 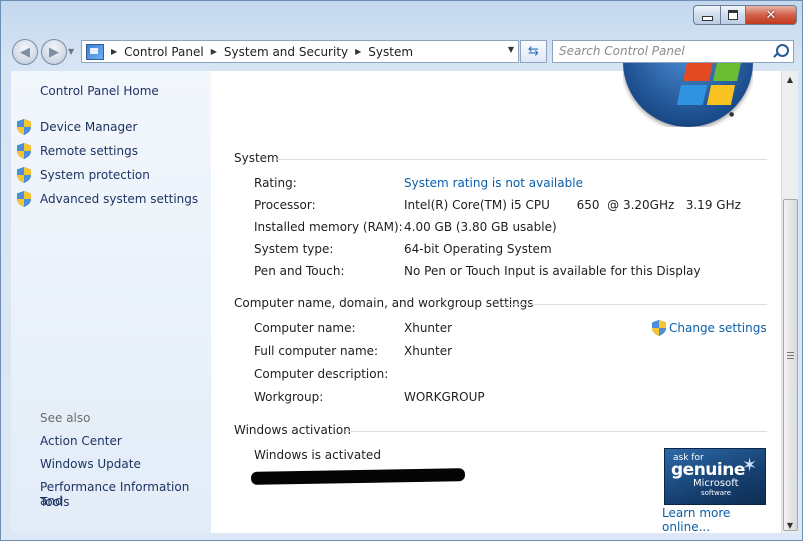 I want to click on genuine-software: software, so click(x=716, y=493).